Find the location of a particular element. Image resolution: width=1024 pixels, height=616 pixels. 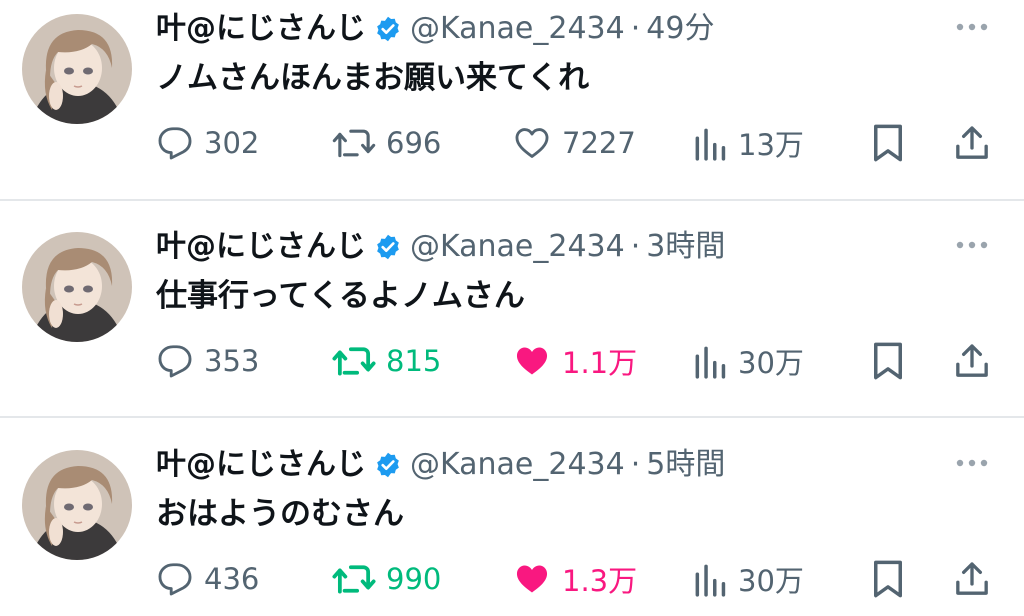

tweet-text: 仕事行ってくるよノムさん is located at coordinates (340, 296).